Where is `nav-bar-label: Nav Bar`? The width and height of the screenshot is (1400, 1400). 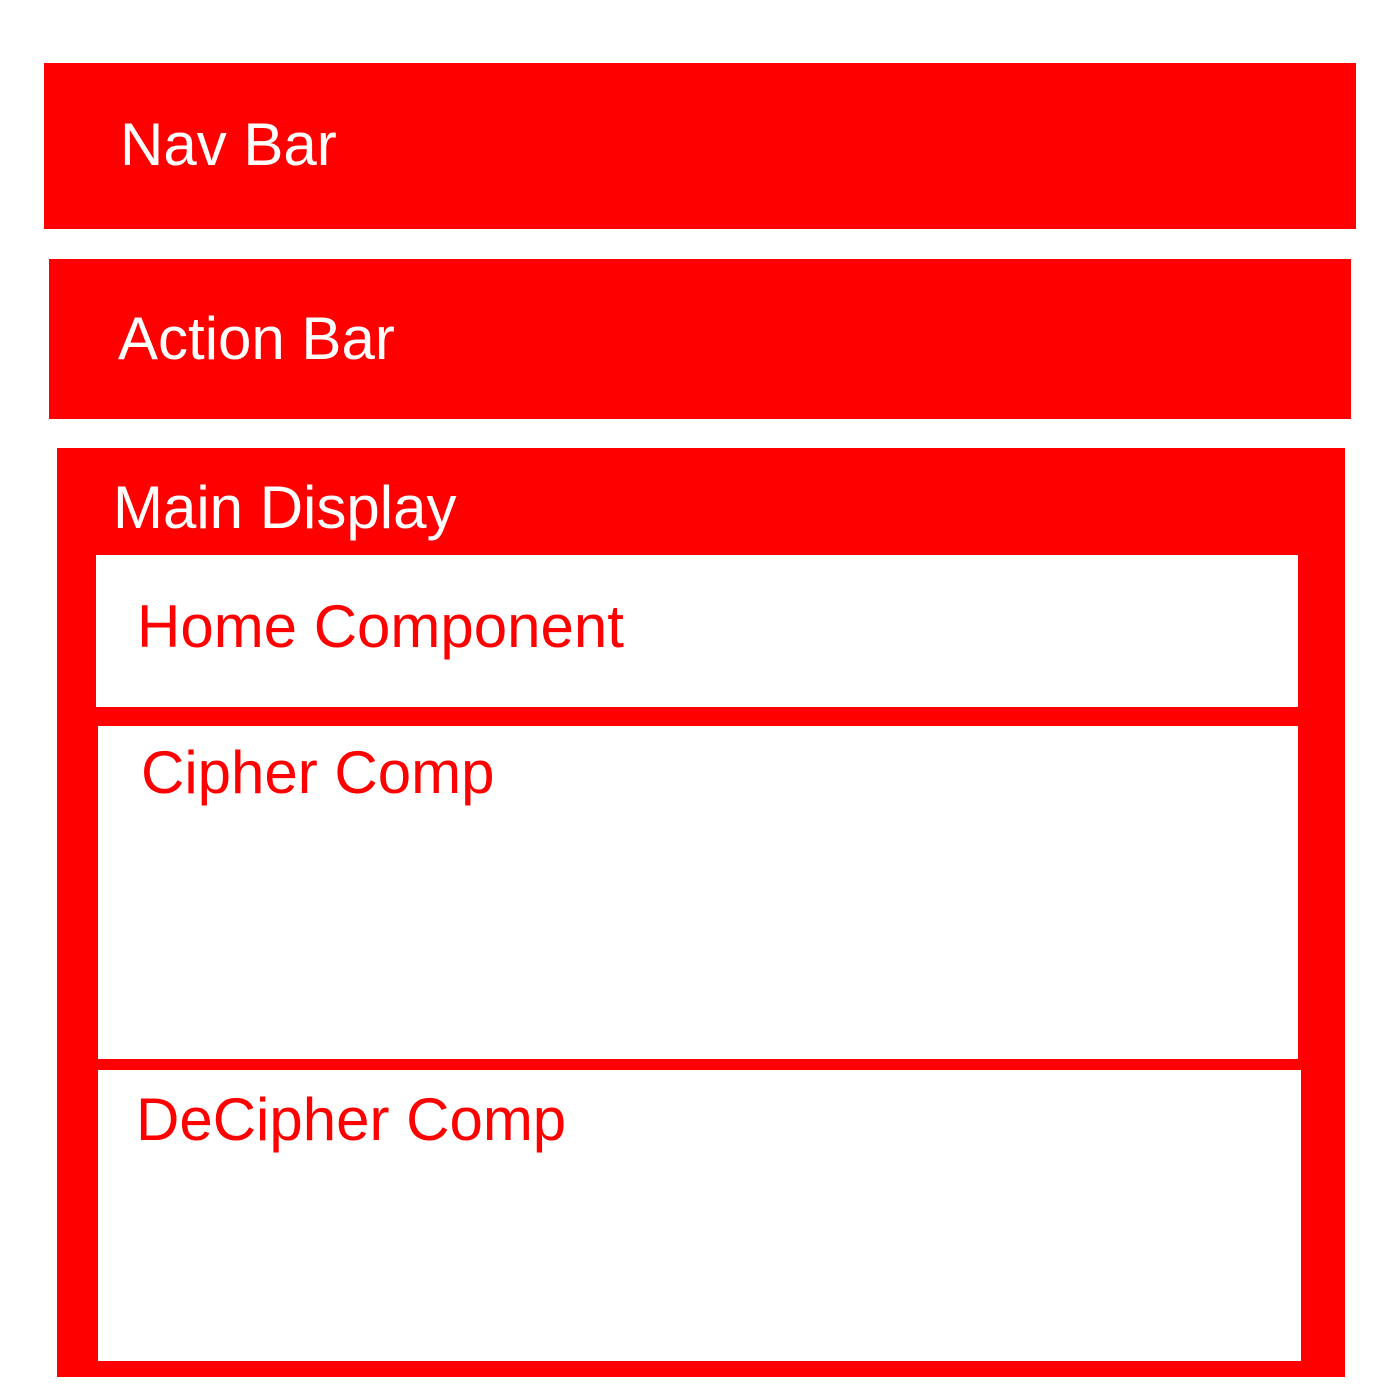
nav-bar-label: Nav Bar is located at coordinates (228, 144).